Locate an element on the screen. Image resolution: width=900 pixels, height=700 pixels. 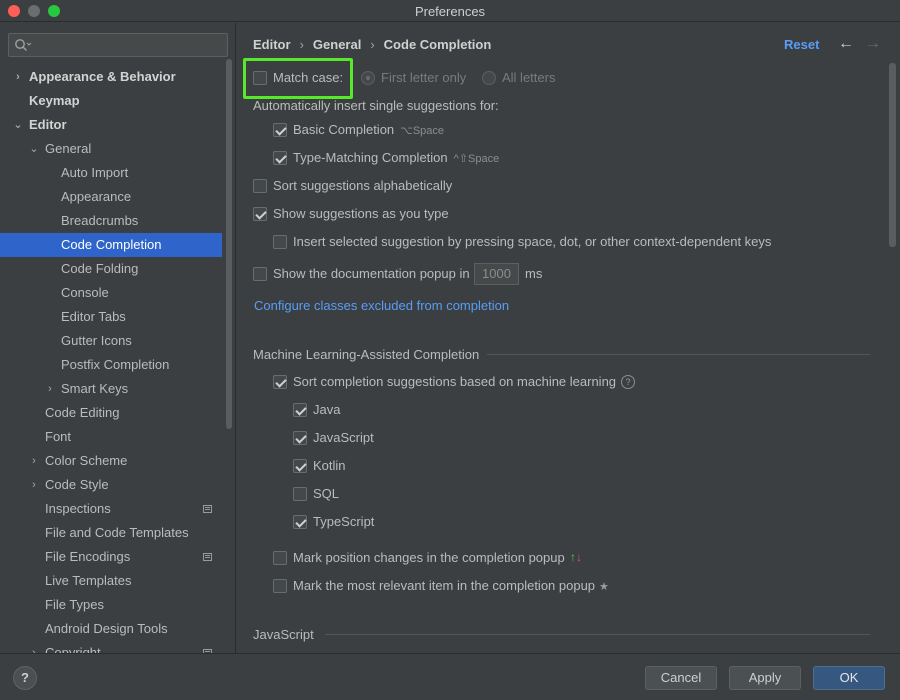
sidebar-item-android-design-tools: Android Design Tools is located at coordinates (111, 629).